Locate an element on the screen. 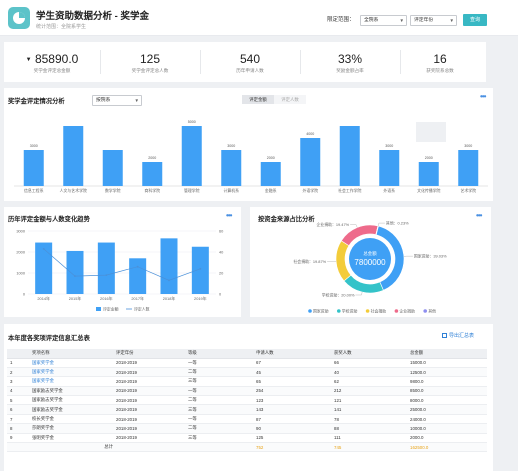 Image resolution: width=518 pixels, height=471 pixels. y2-tick-label: 20 is located at coordinates (221, 273).